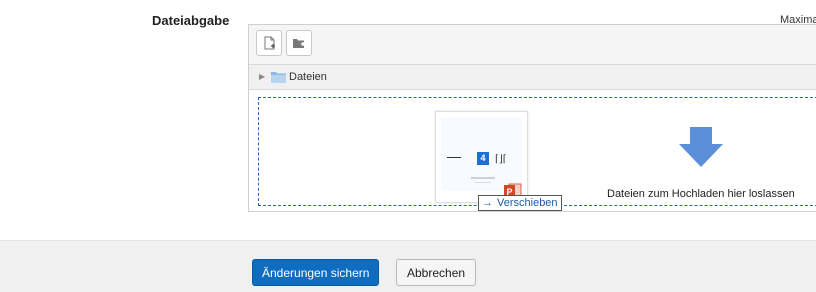 This screenshot has height=292, width=816. I want to click on slide-line, so click(454, 157).